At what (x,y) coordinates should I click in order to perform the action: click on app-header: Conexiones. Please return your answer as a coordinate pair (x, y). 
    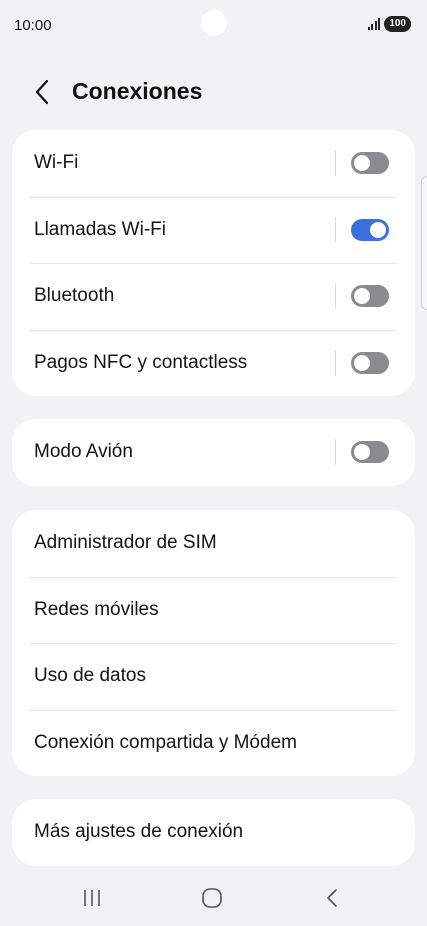
    Looking at the image, I should click on (213, 92).